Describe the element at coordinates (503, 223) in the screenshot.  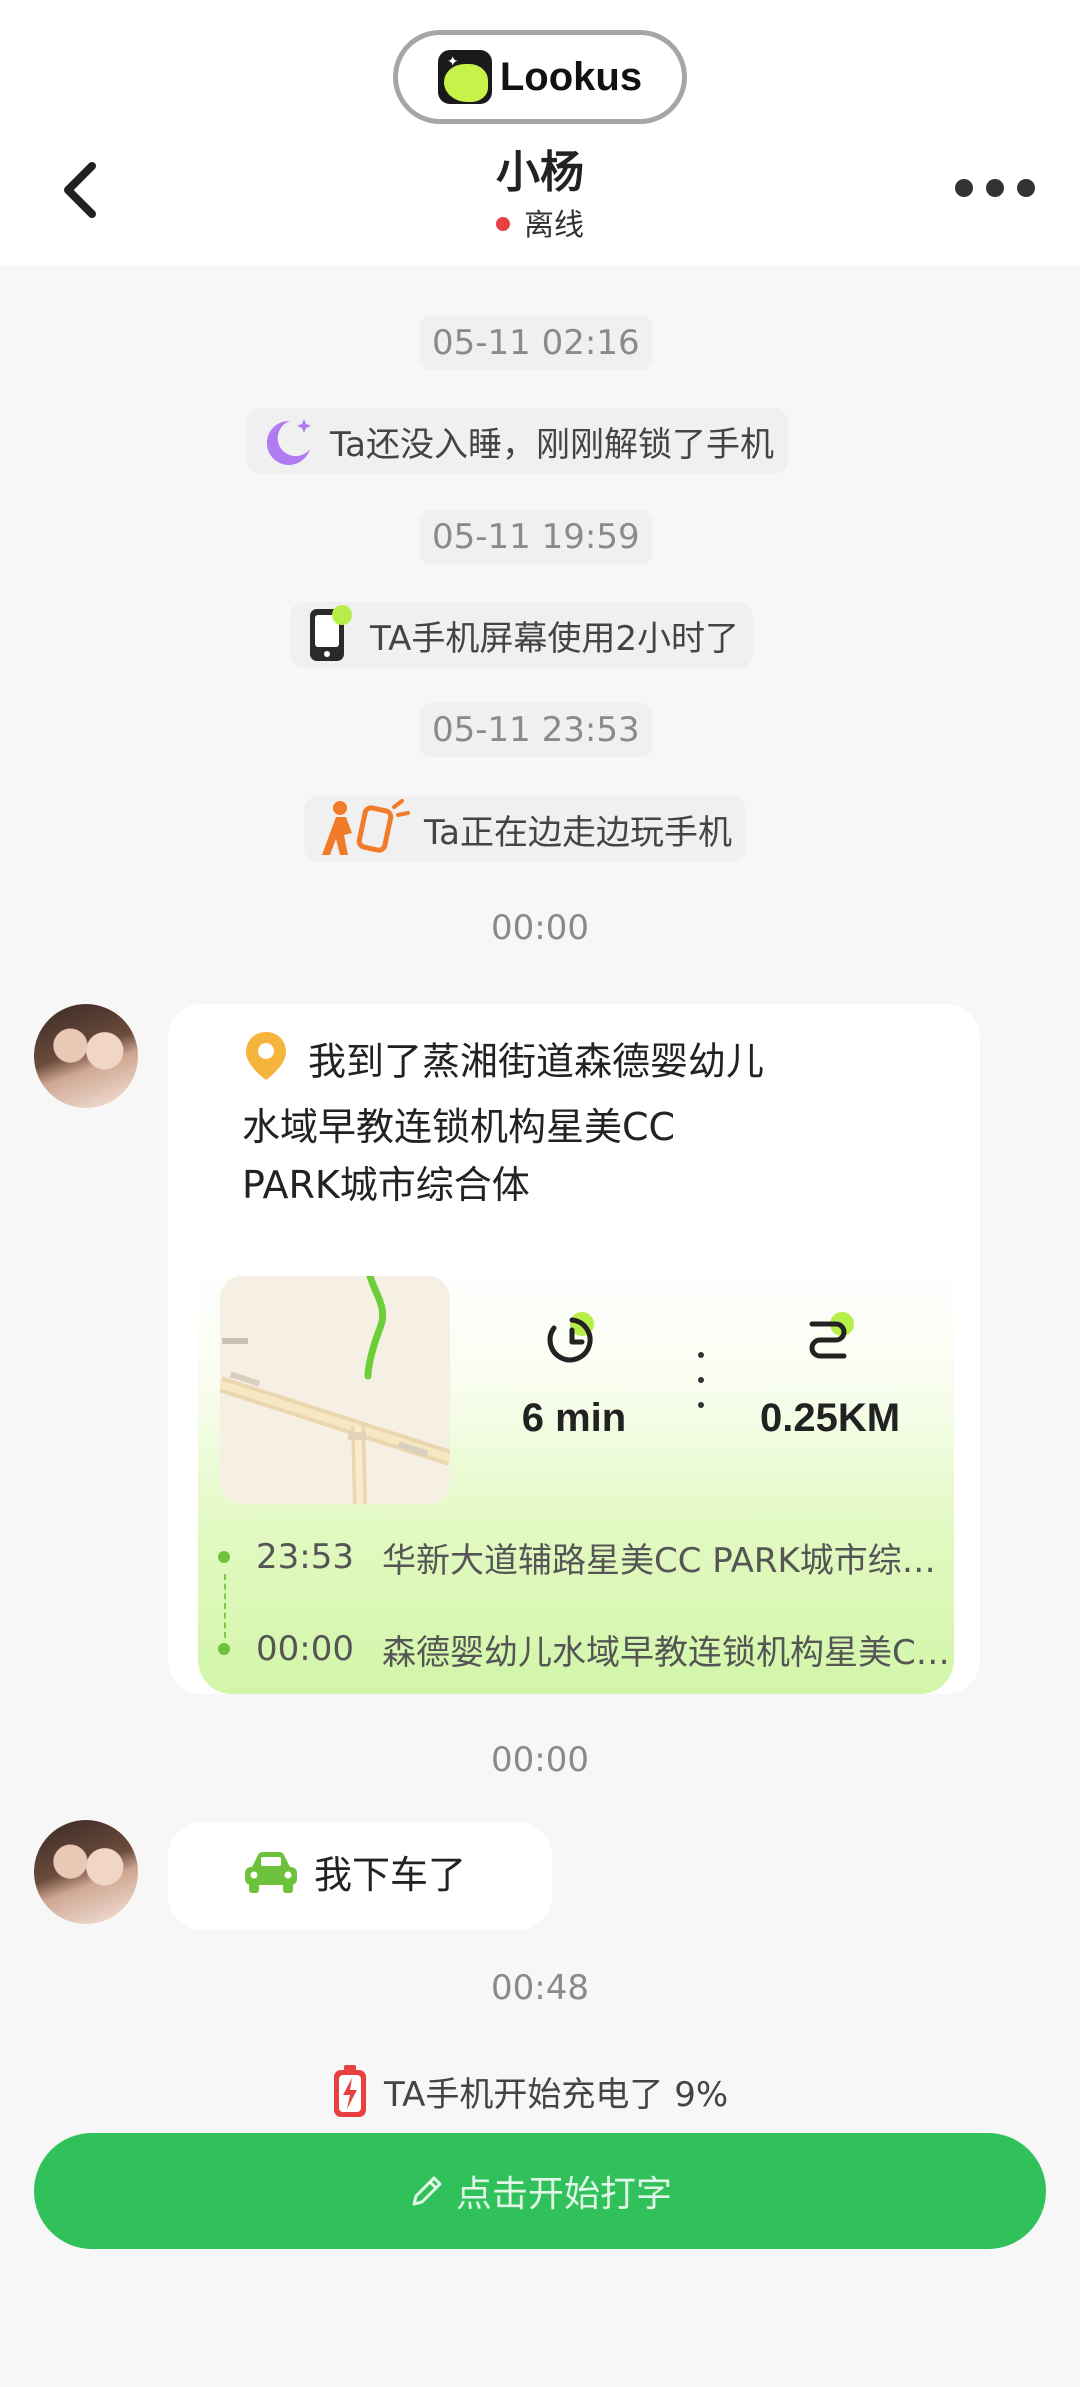
I see `offline-dot-icon` at that location.